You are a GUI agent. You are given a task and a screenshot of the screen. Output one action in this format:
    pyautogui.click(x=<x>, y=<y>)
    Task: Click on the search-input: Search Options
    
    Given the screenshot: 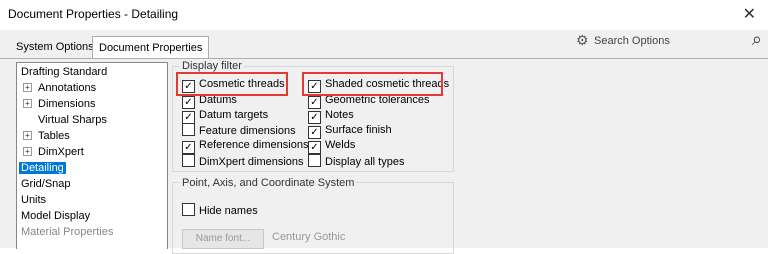 What is the action you would take?
    pyautogui.click(x=632, y=41)
    